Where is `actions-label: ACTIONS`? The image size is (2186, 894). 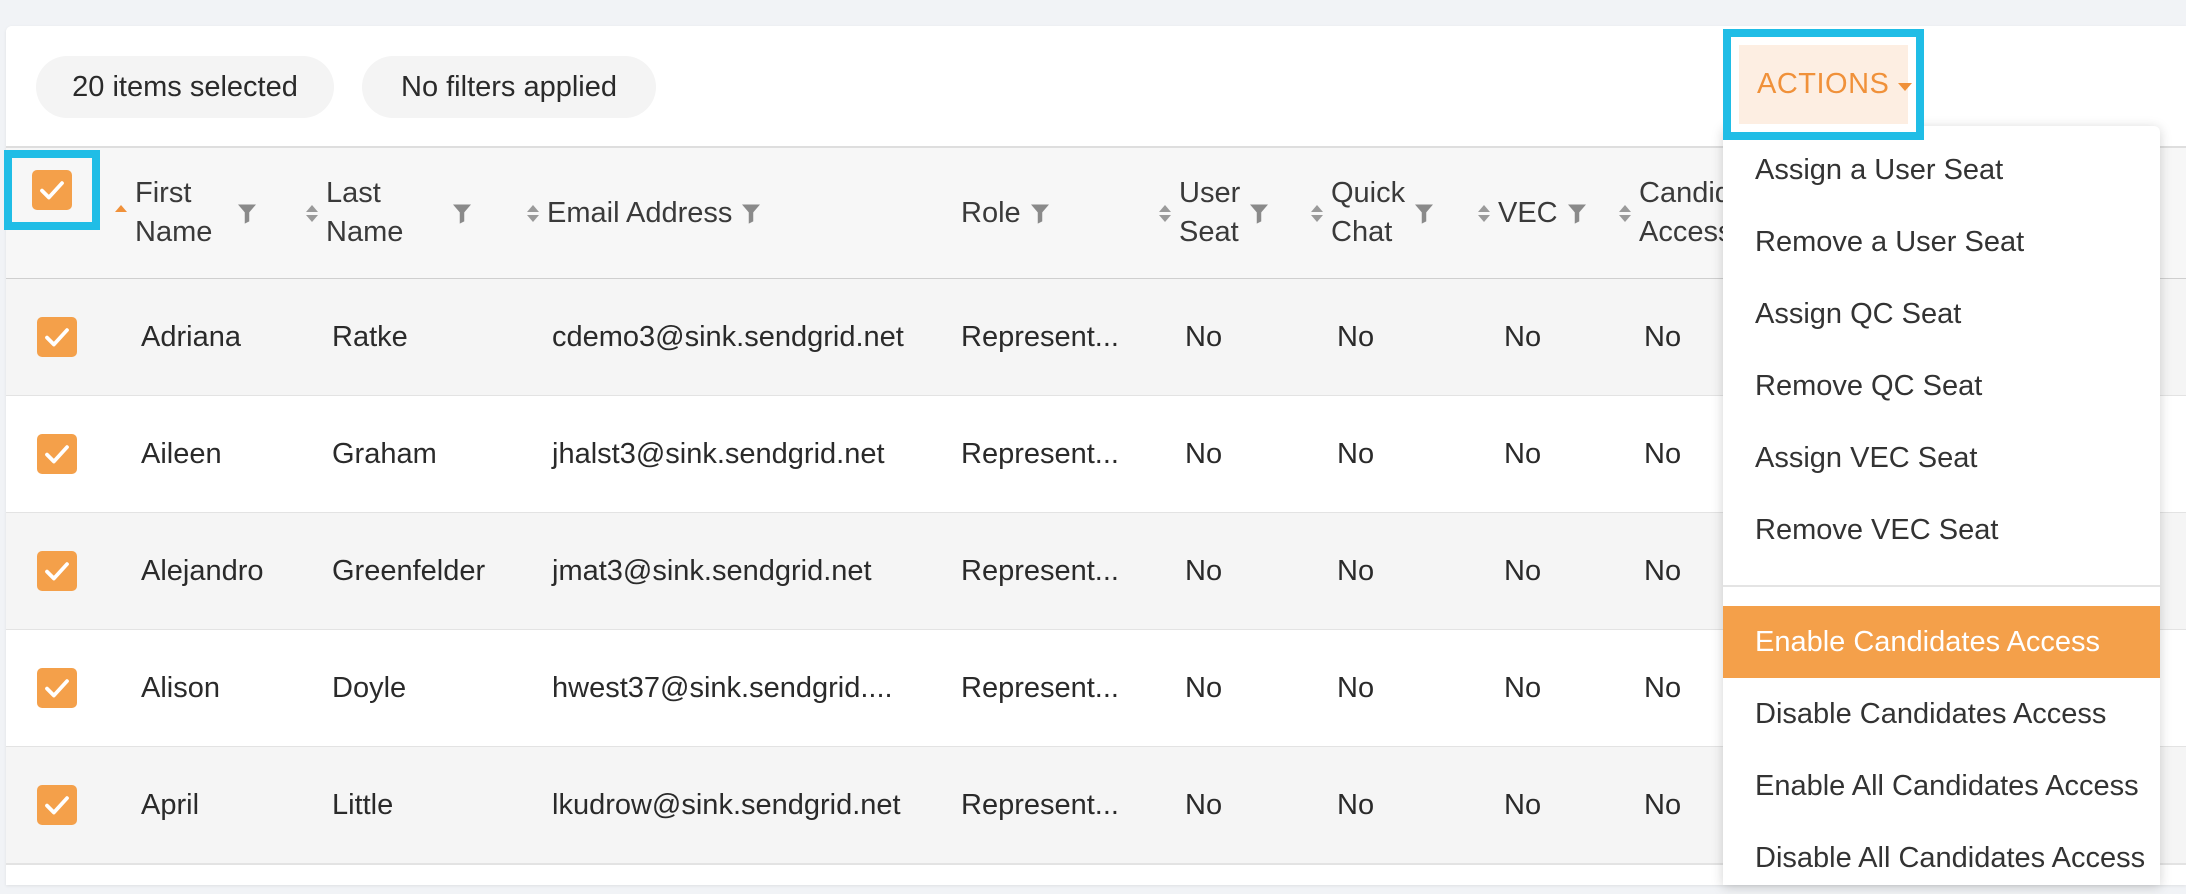 actions-label: ACTIONS is located at coordinates (1823, 84).